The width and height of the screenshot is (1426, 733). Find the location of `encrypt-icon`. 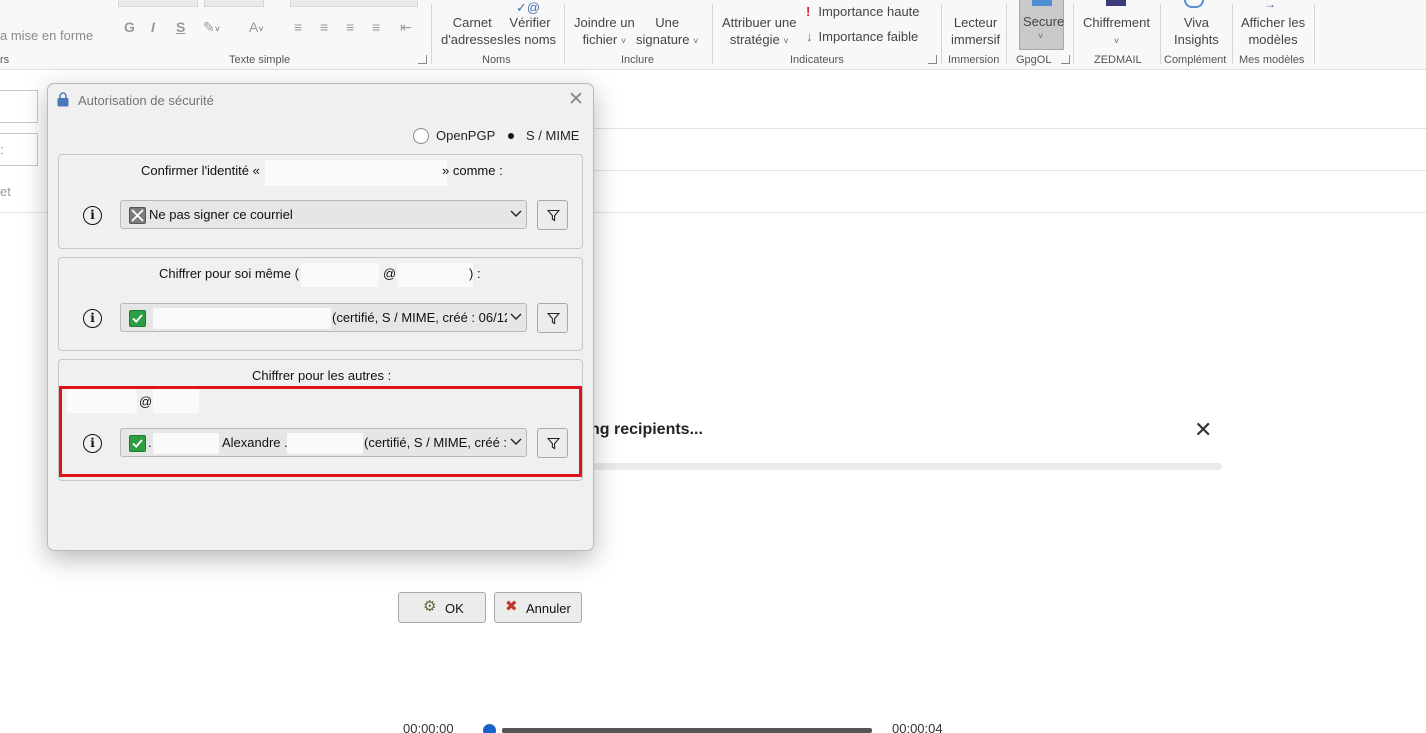

encrypt-icon is located at coordinates (1116, 3).